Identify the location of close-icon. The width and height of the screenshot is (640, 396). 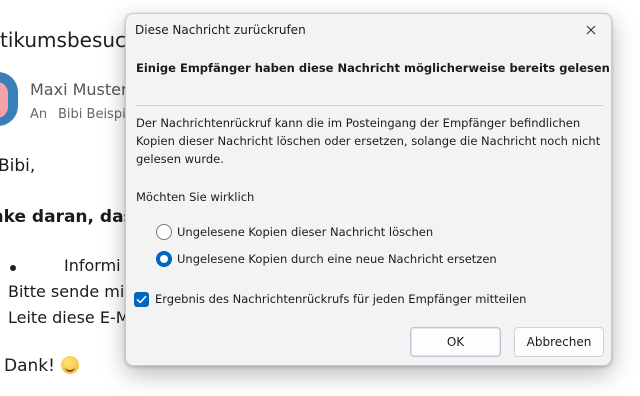
(591, 30).